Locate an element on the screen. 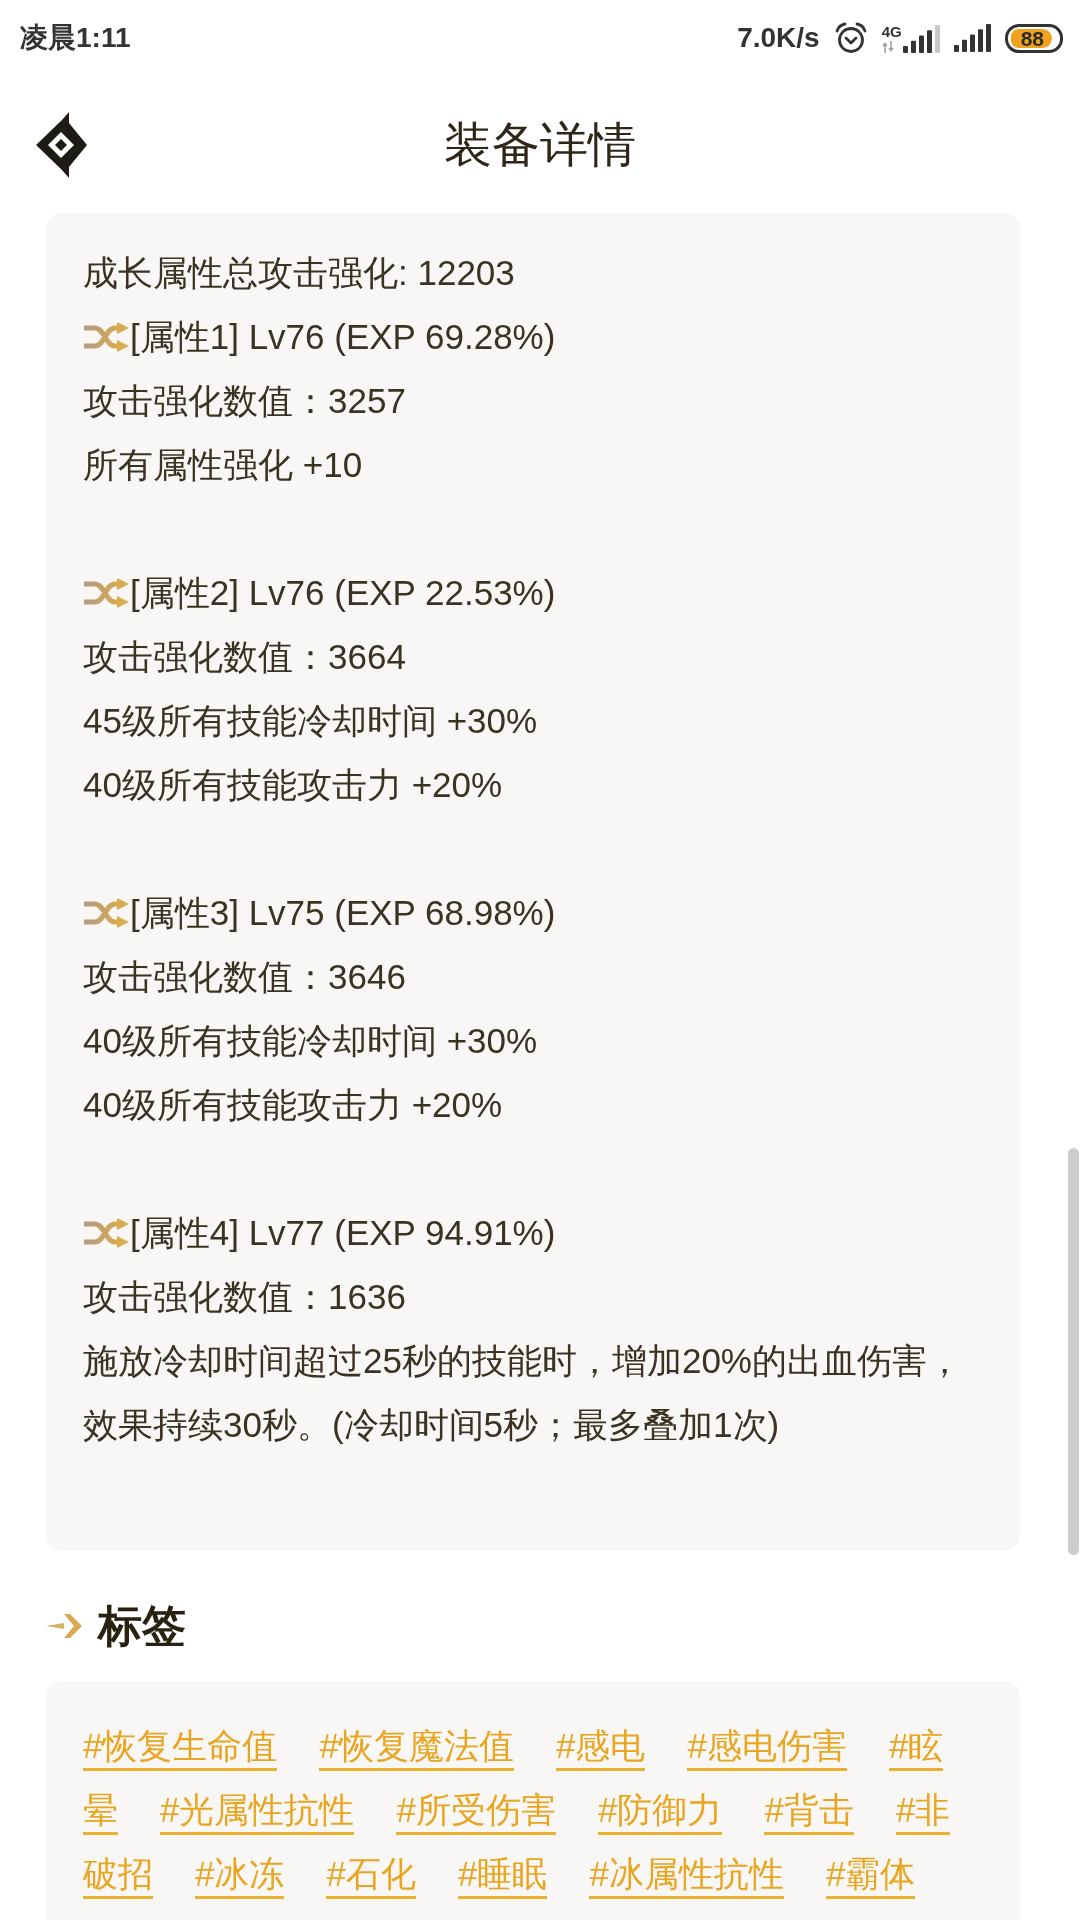 The width and height of the screenshot is (1080, 1920). tag-link: #霸体 is located at coordinates (870, 1877).